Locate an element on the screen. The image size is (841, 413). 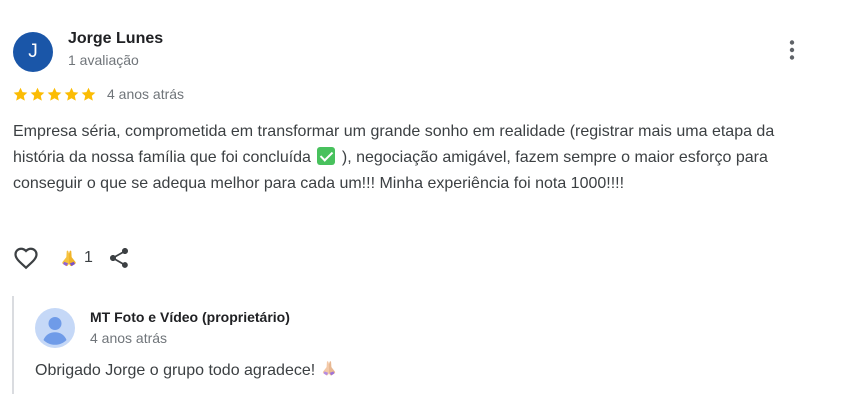
more-vert-icon is located at coordinates (792, 50).